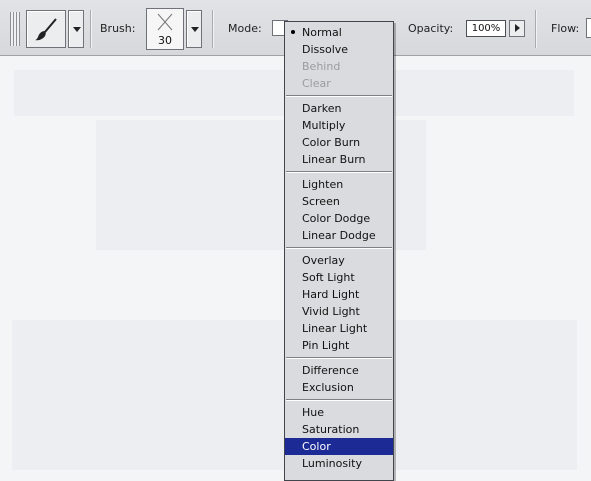  What do you see at coordinates (339, 328) in the screenshot?
I see `menu-item-linear-light: Linear Light` at bounding box center [339, 328].